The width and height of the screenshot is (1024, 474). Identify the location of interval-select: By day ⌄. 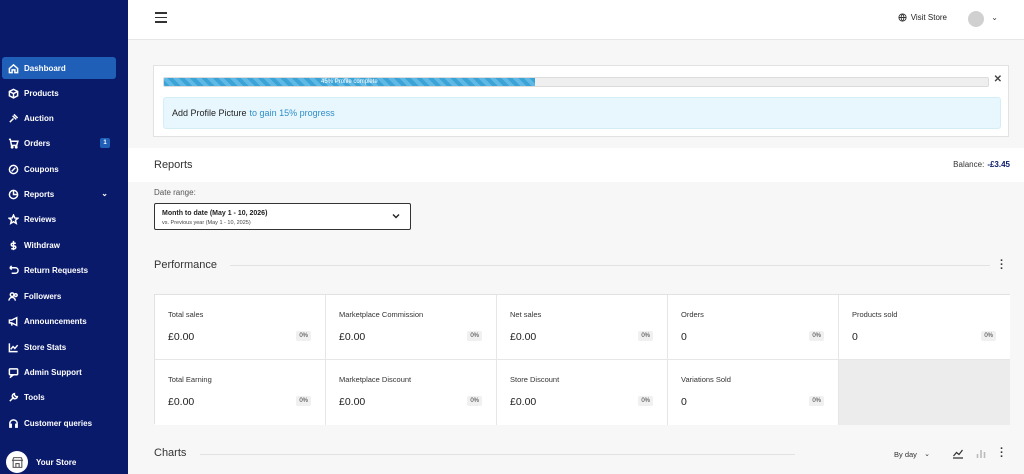
(912, 454).